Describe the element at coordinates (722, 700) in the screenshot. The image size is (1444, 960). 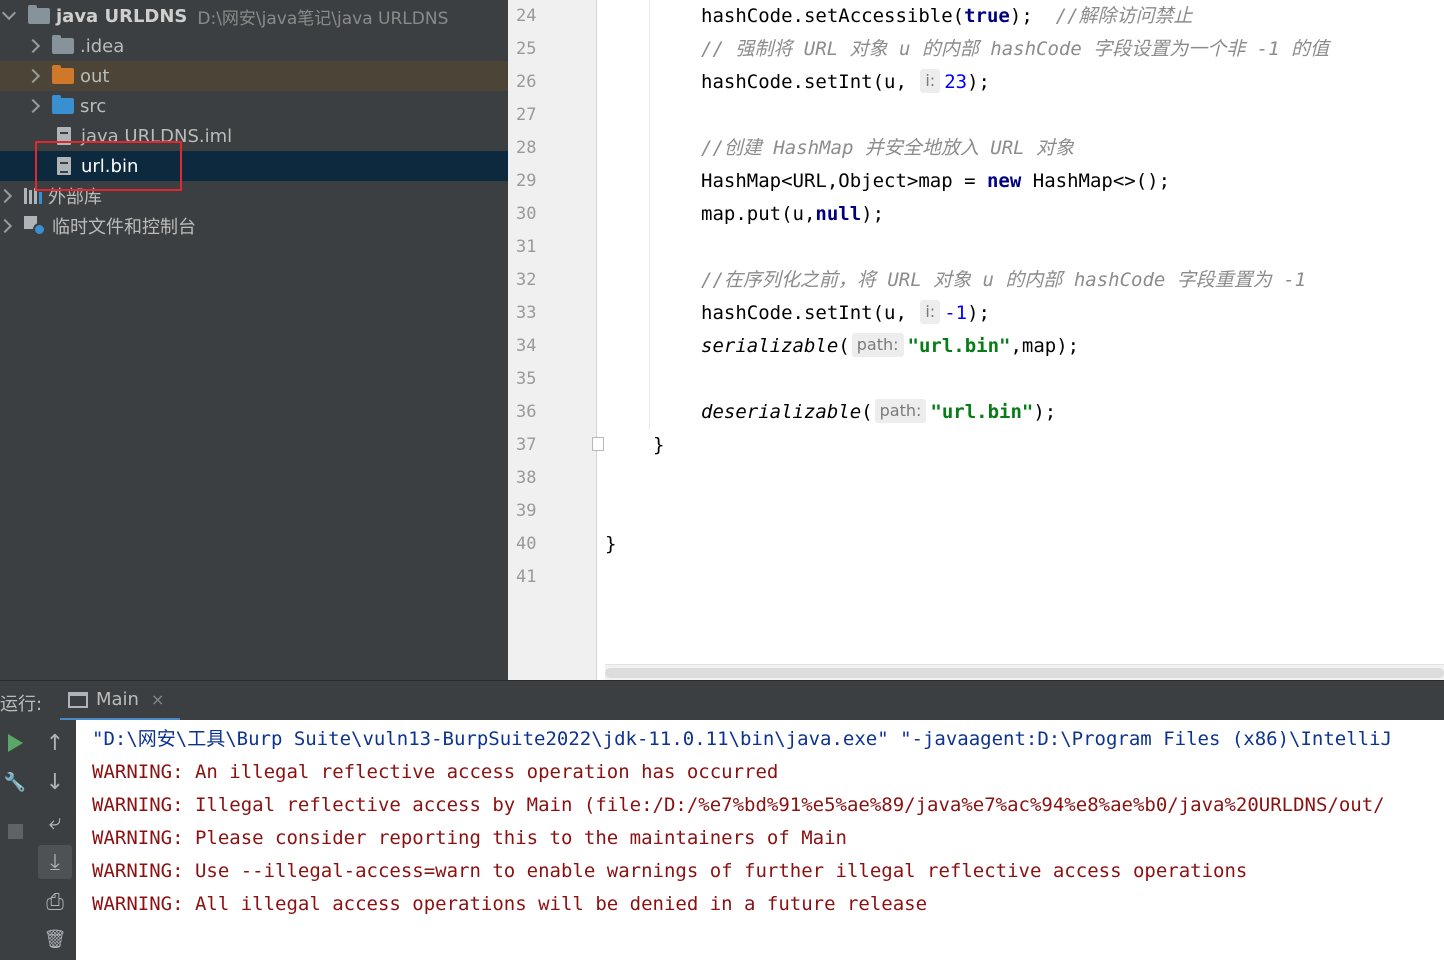
I see `run-tool-window-header: 运行: Main ×` at that location.